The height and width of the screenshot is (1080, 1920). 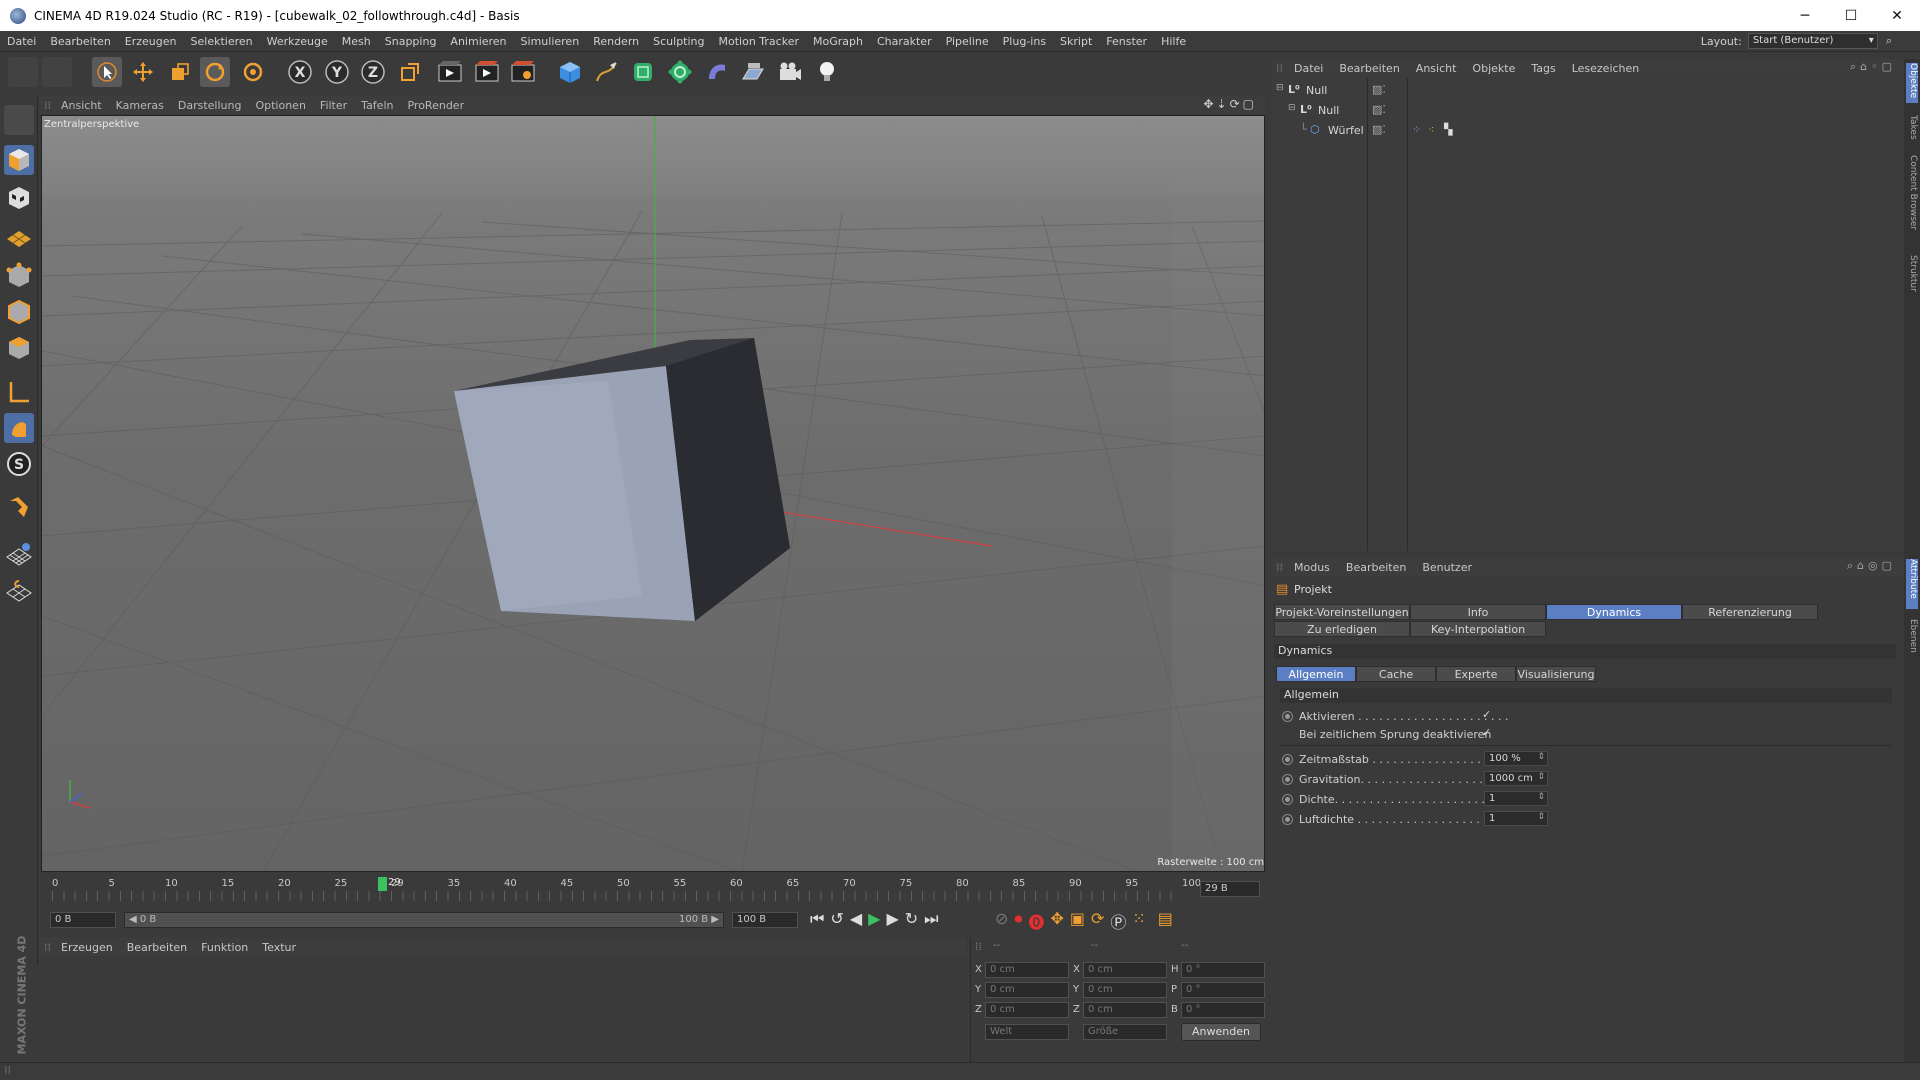 I want to click on attribute-menu-bearbeiten: Bearbeiten, so click(x=1376, y=567).